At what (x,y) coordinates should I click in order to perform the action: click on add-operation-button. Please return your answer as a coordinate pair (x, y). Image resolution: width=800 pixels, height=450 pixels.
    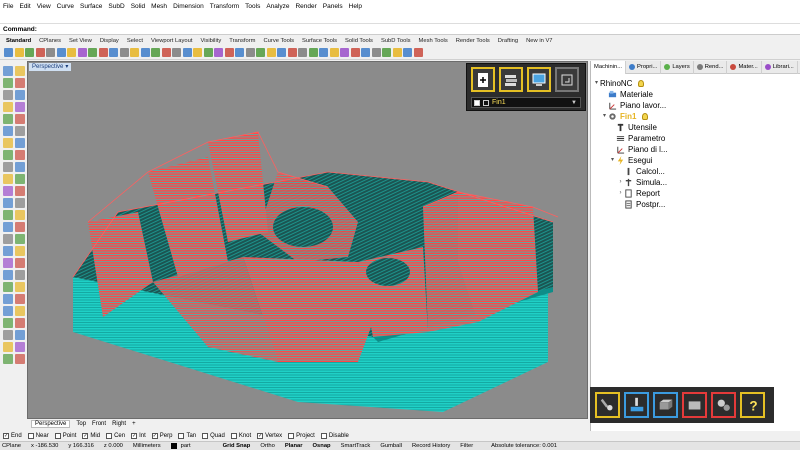
    Looking at the image, I should click on (483, 79).